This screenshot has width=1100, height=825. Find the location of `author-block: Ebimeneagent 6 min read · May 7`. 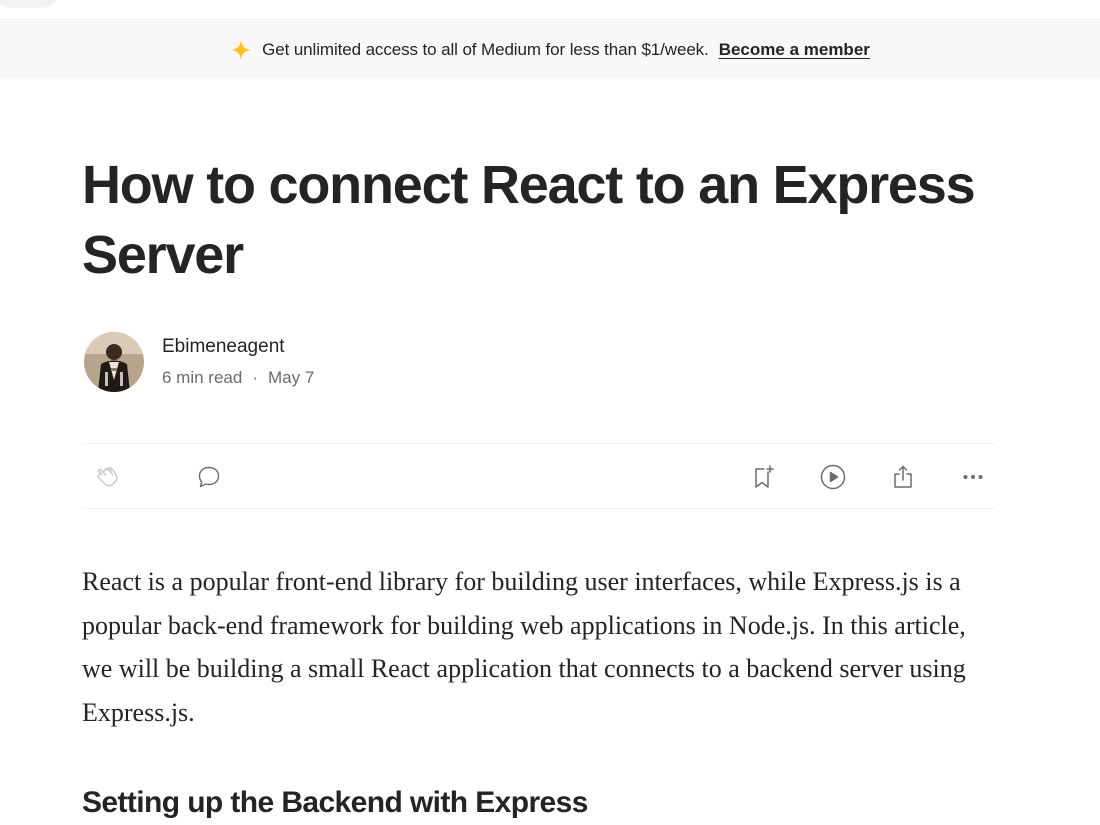

author-block: Ebimeneagent 6 min read · May 7 is located at coordinates (199, 362).